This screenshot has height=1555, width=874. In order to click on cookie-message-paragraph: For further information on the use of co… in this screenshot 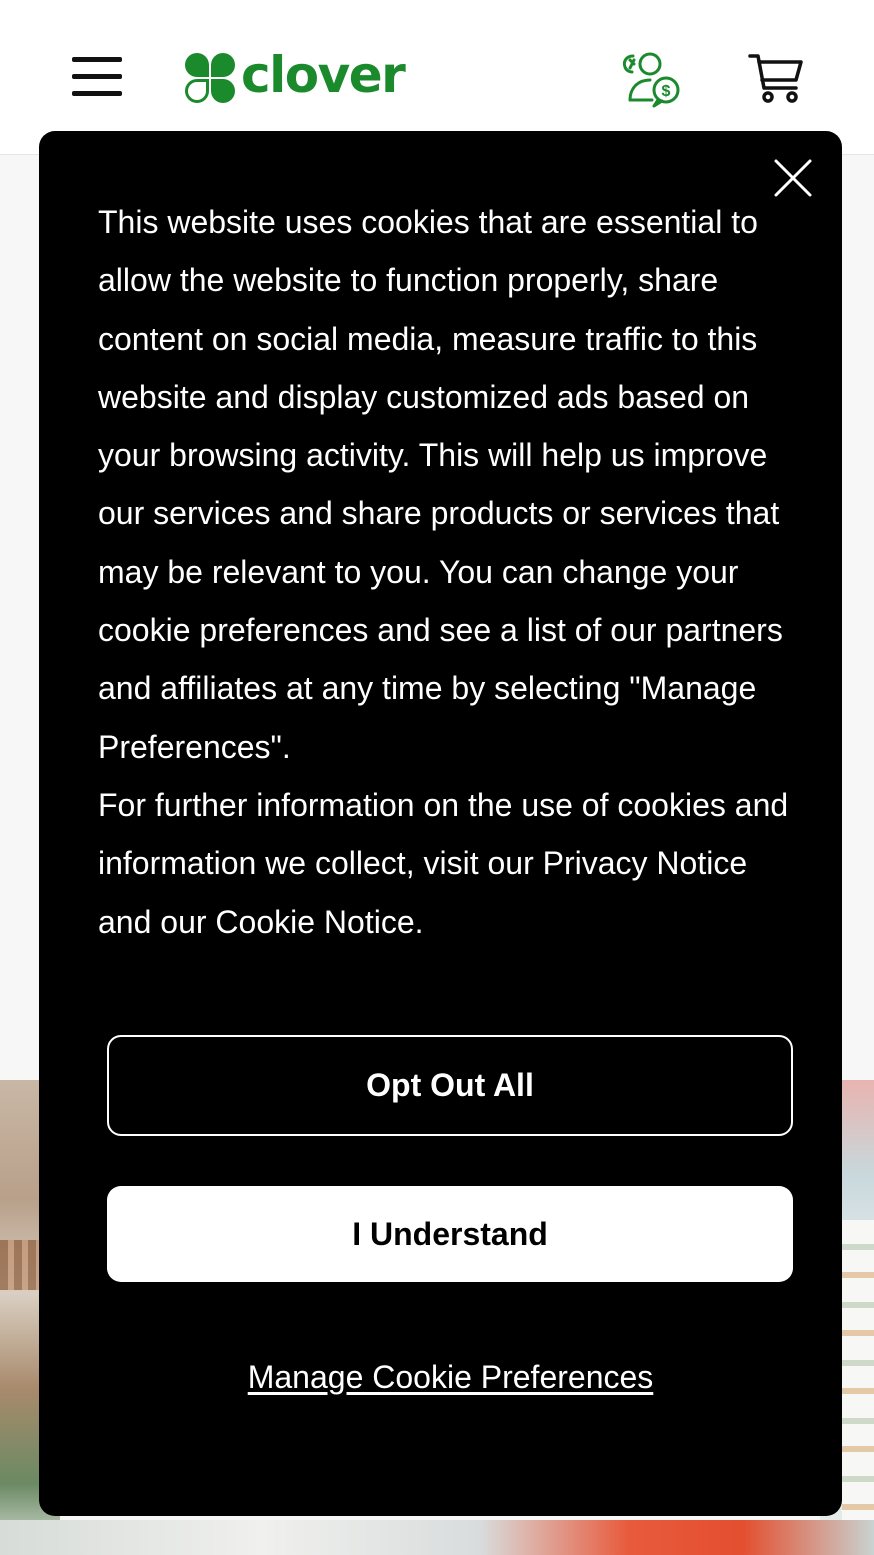, I will do `click(443, 863)`.